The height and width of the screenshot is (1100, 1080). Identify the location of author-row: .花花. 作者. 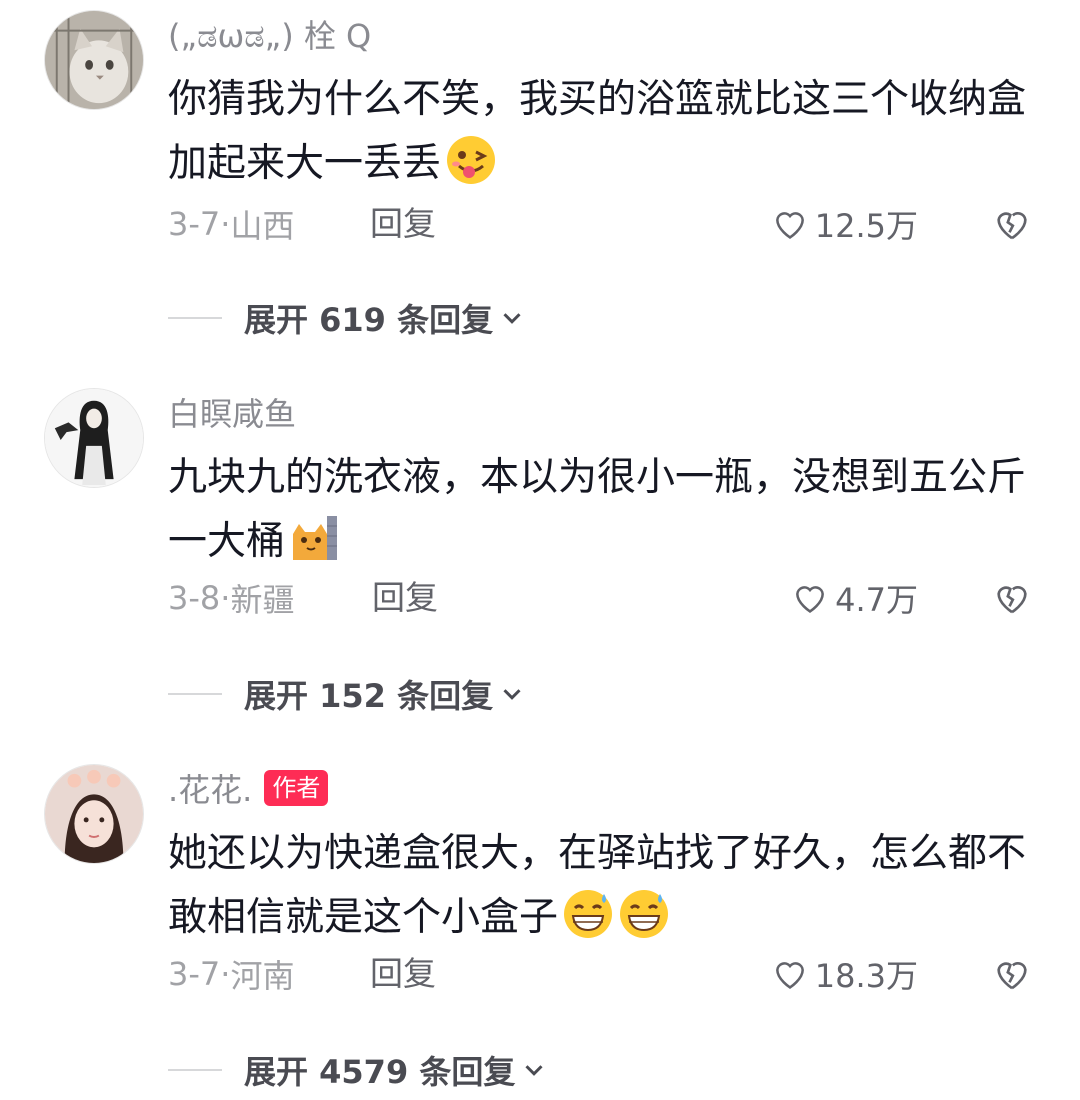
(248, 788).